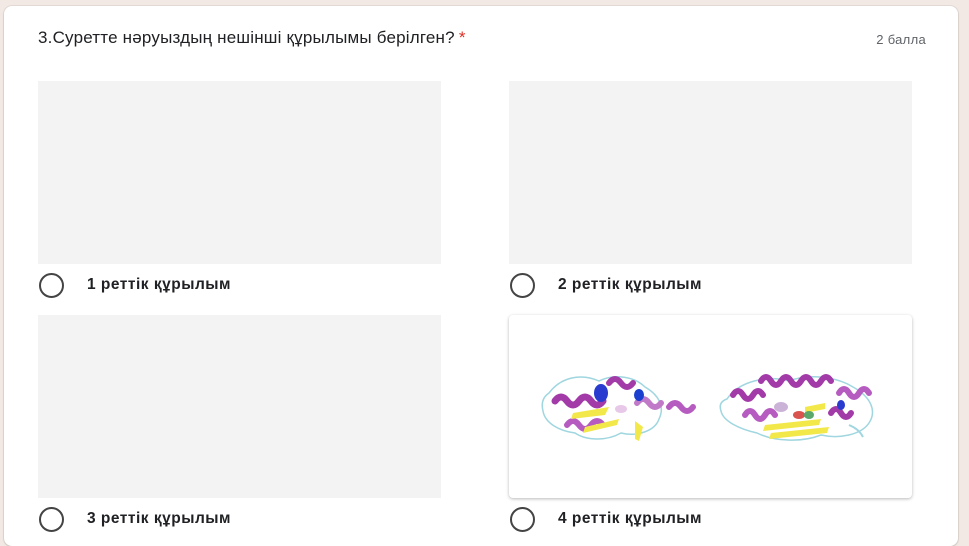 The width and height of the screenshot is (969, 546). What do you see at coordinates (901, 39) in the screenshot?
I see `points-label: 2 балла` at bounding box center [901, 39].